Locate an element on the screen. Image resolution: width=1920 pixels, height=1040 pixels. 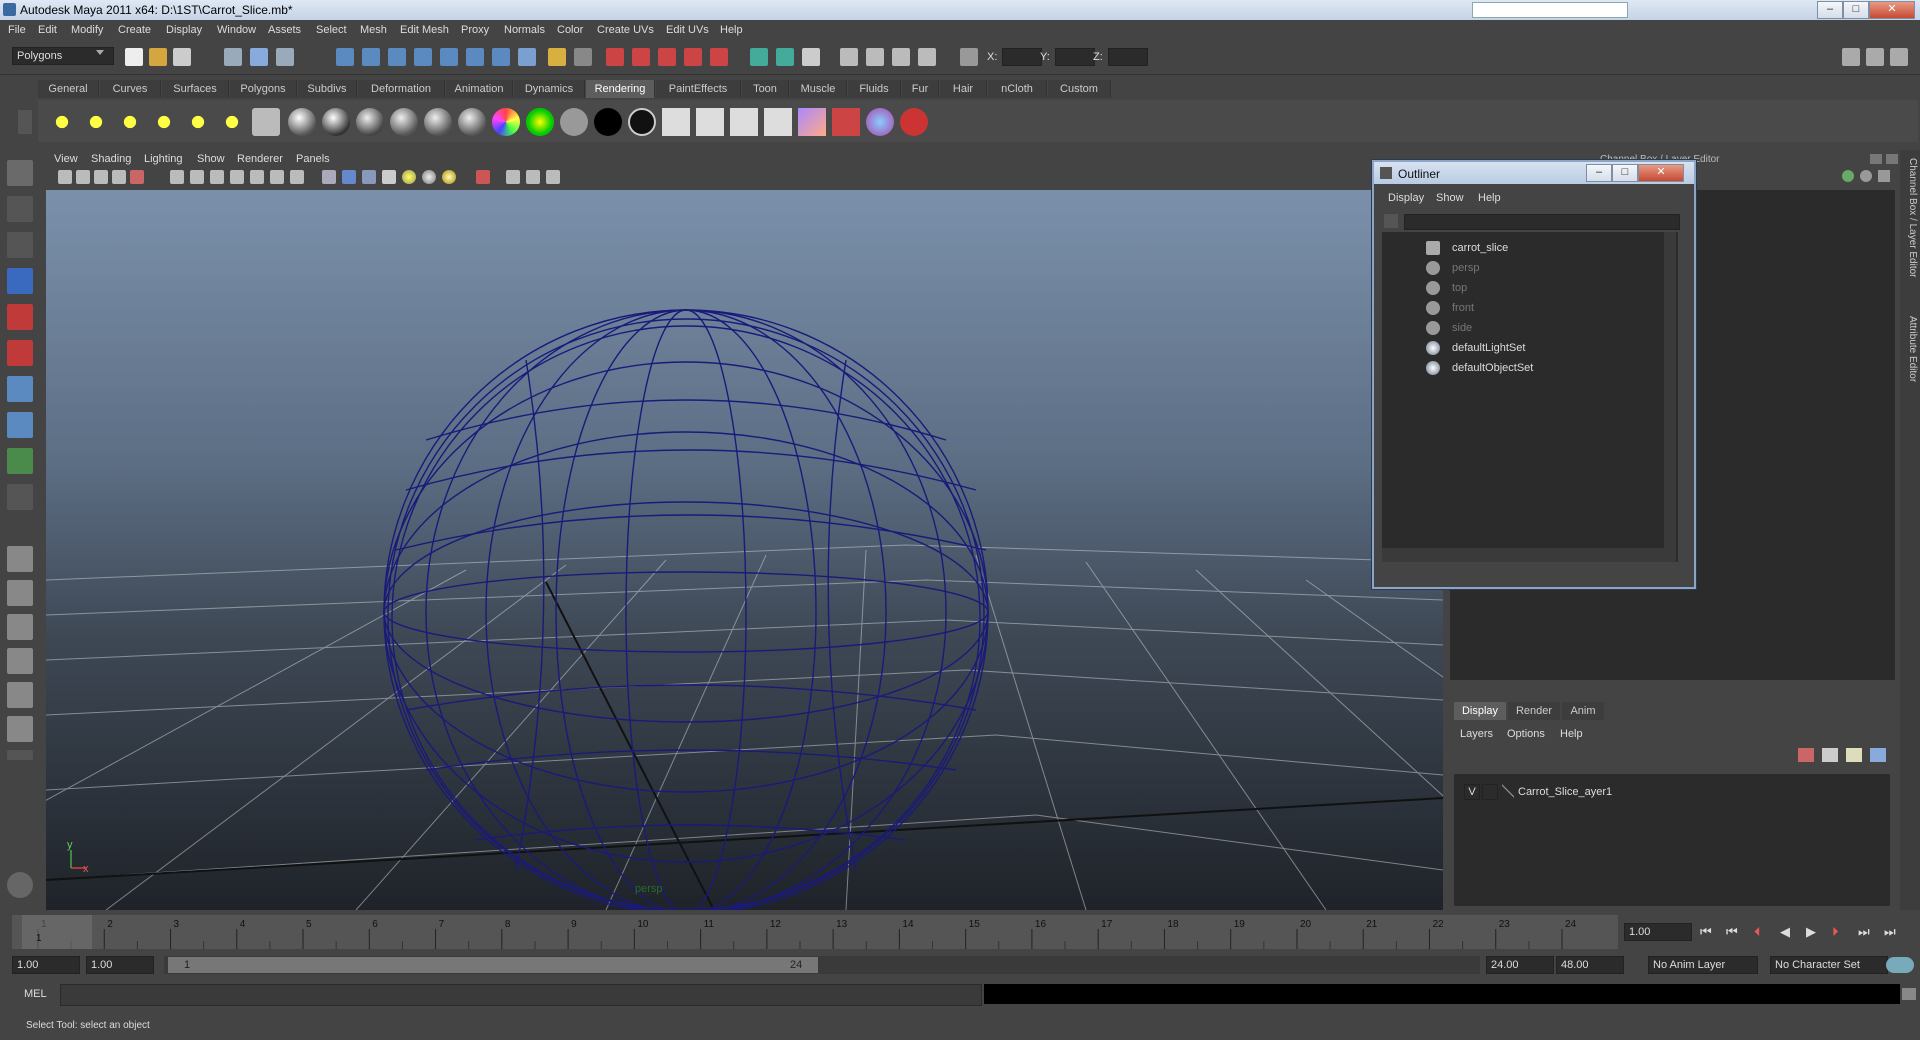
outliner-item-carrot-slice: carrot_slice is located at coordinates (1527, 248).